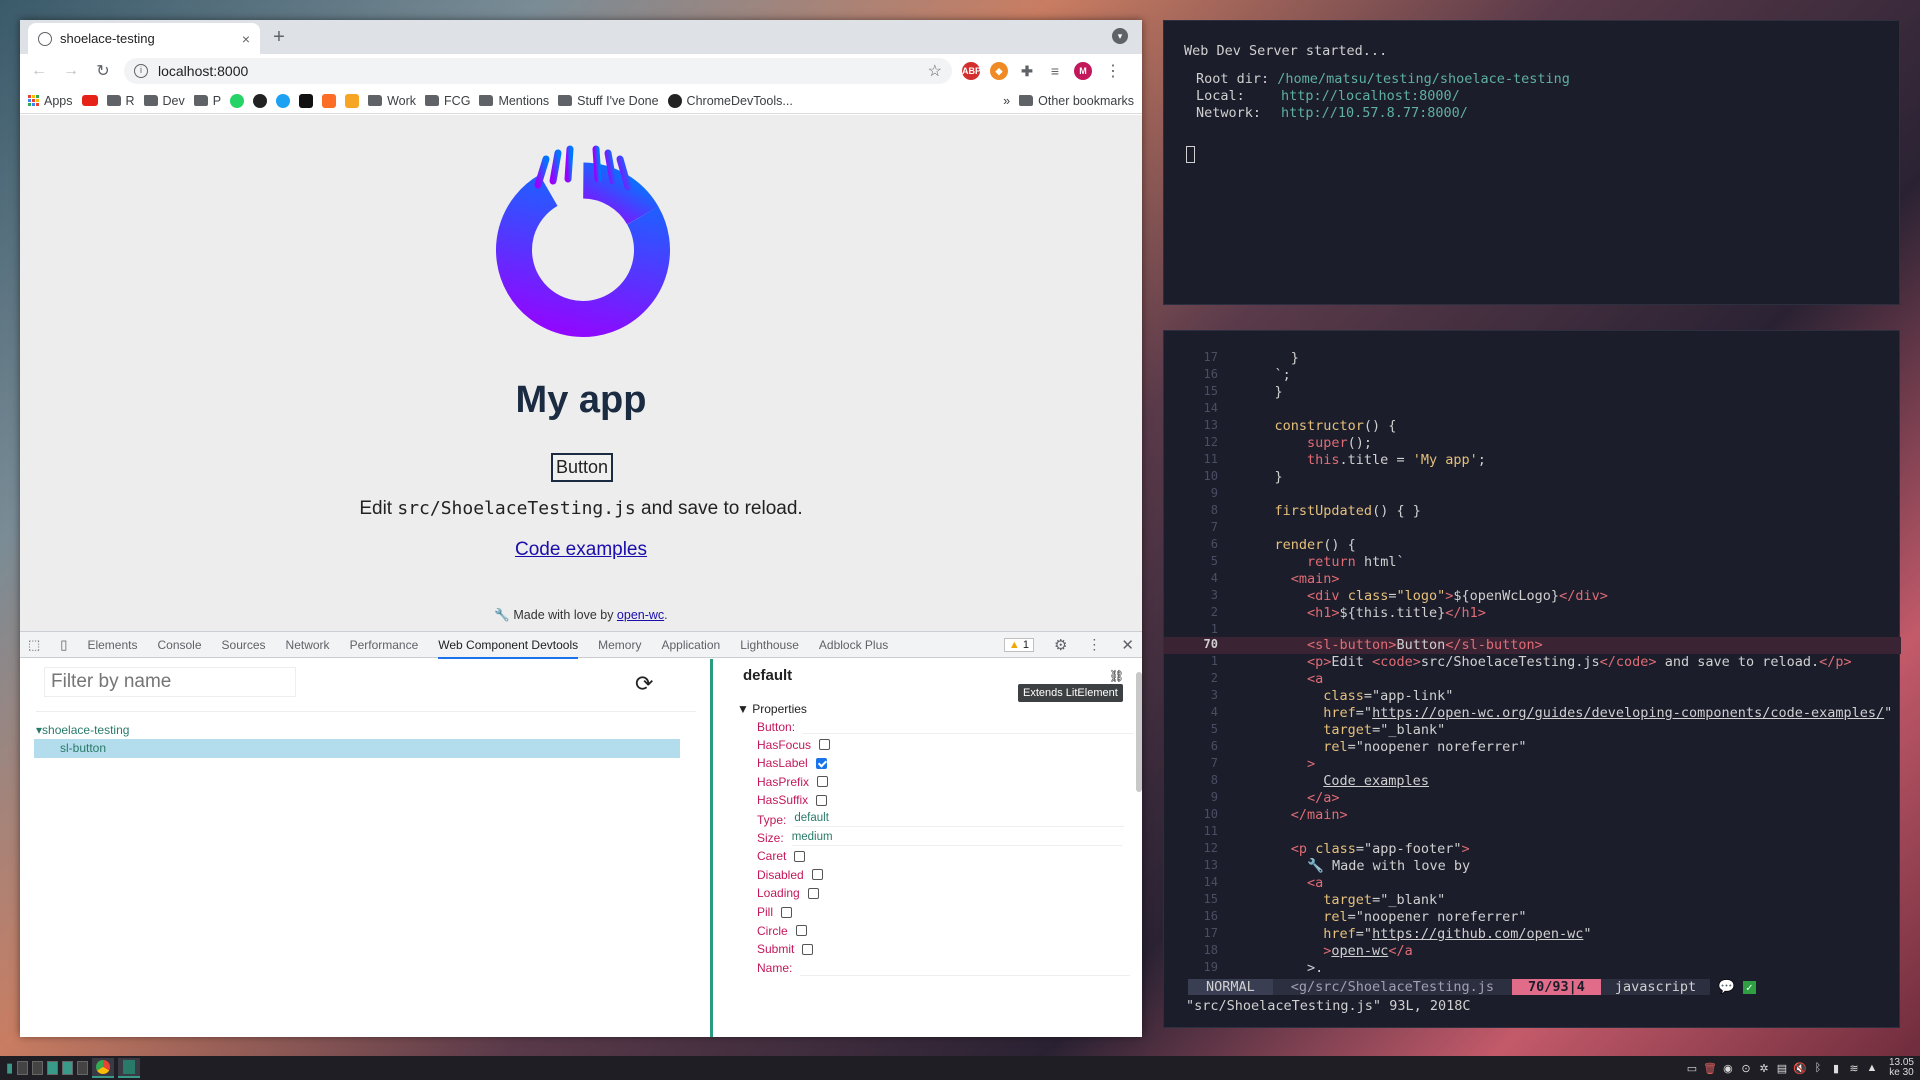 This screenshot has width=1920, height=1080. I want to click on tab-network: Network, so click(308, 645).